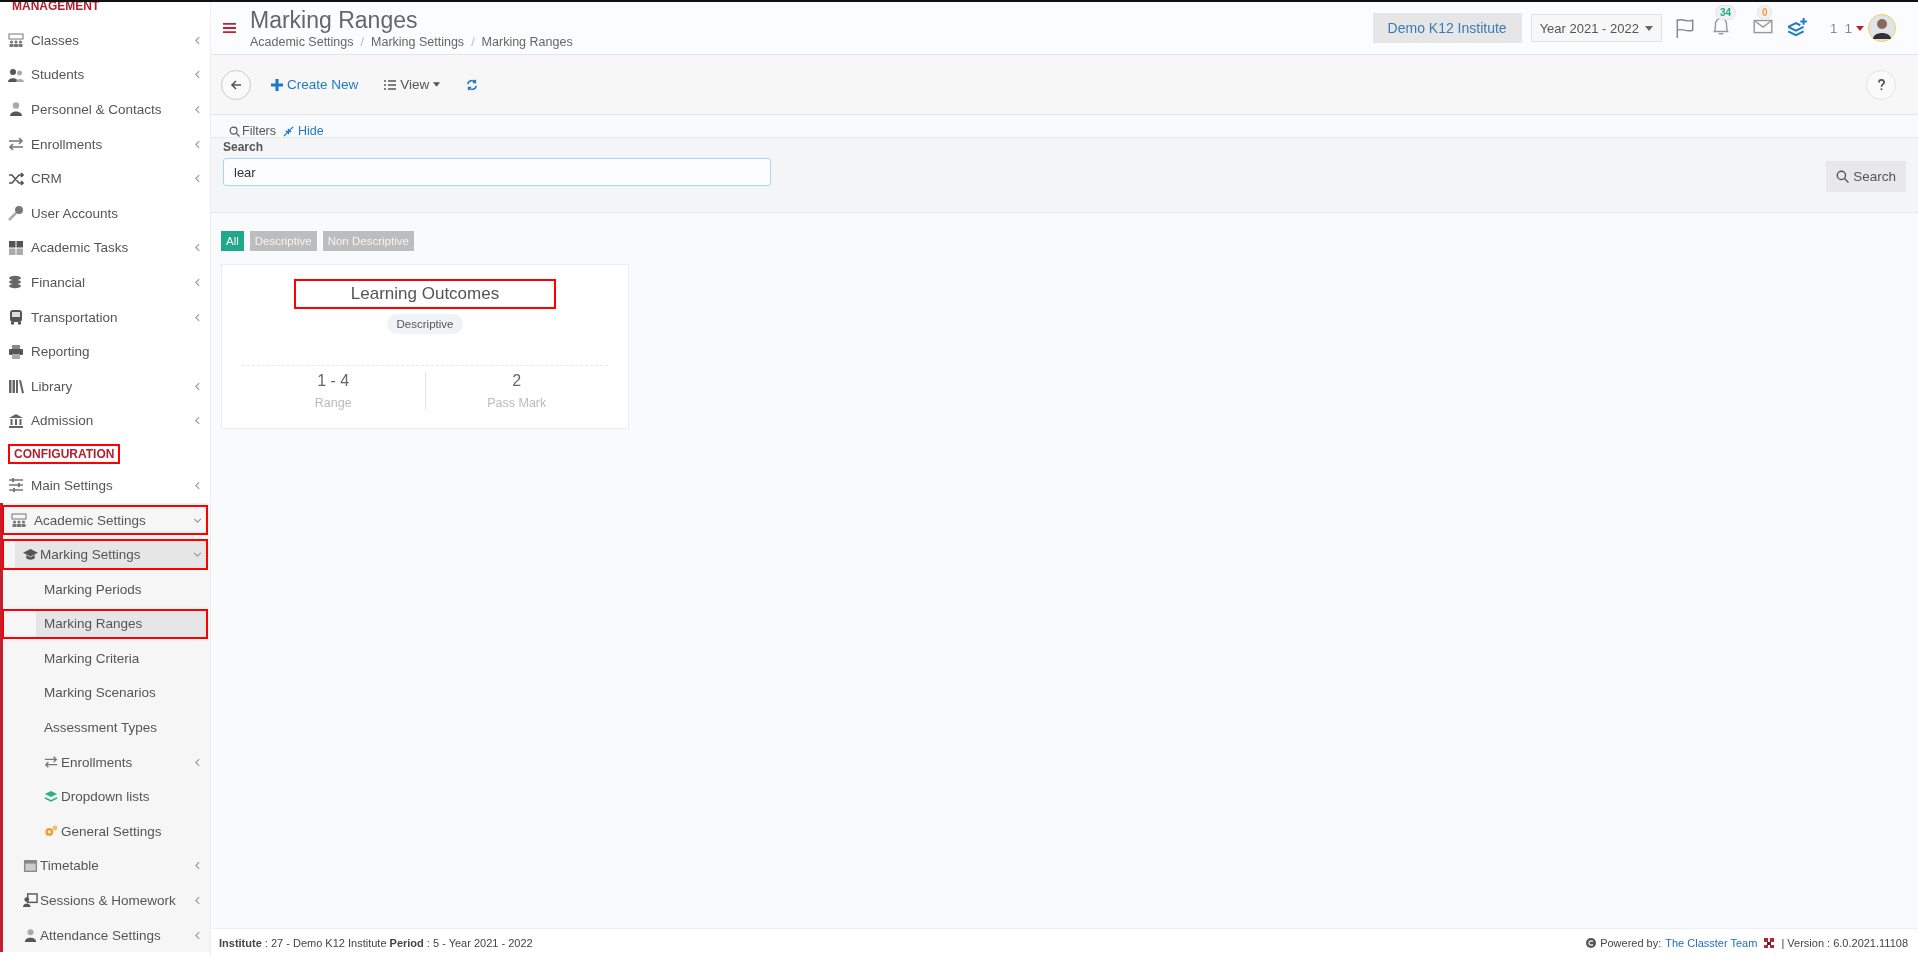  I want to click on version-text: | Version : 6.0.2021.11108, so click(1844, 943).